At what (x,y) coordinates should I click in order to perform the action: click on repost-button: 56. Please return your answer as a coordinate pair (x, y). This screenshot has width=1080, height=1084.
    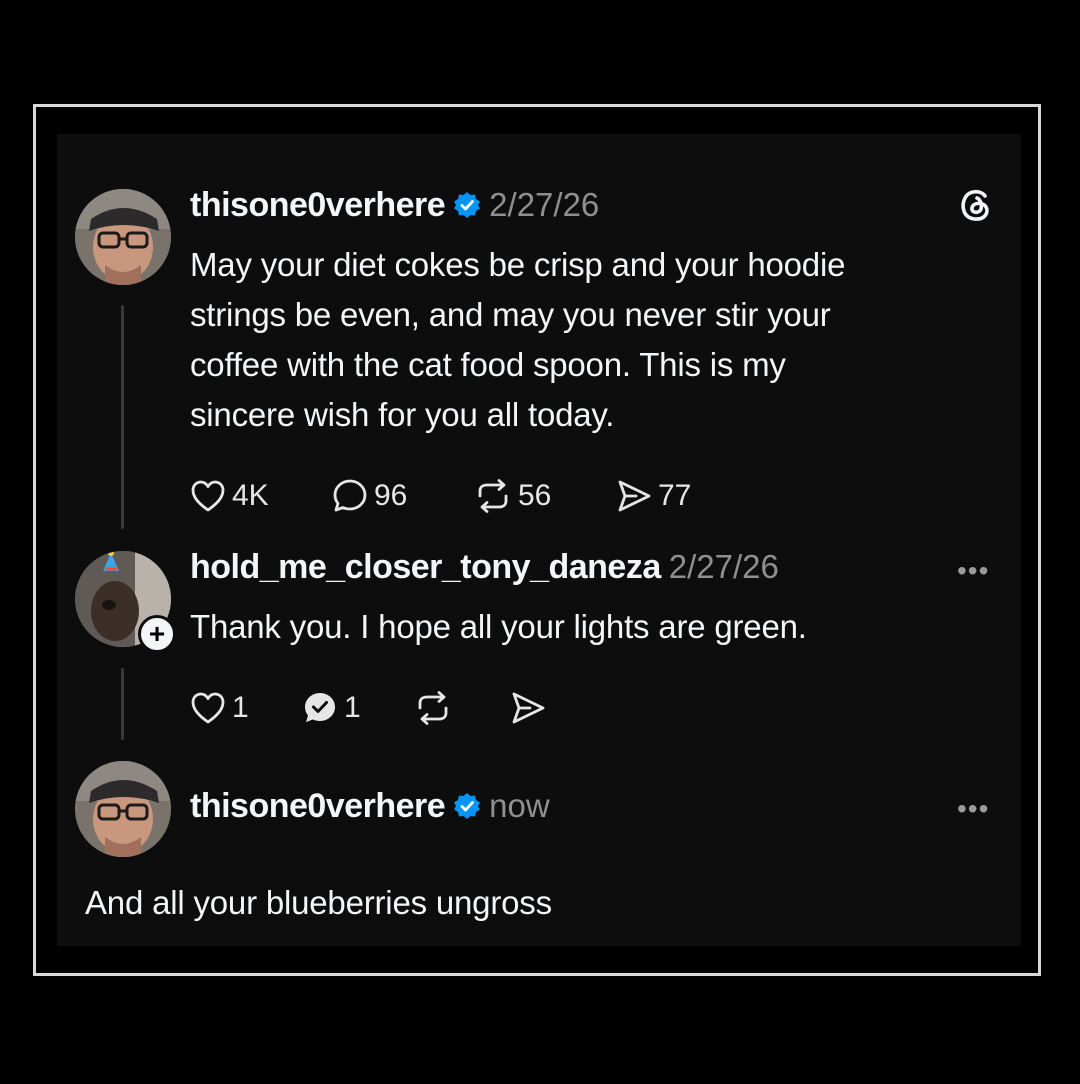
    Looking at the image, I should click on (545, 496).